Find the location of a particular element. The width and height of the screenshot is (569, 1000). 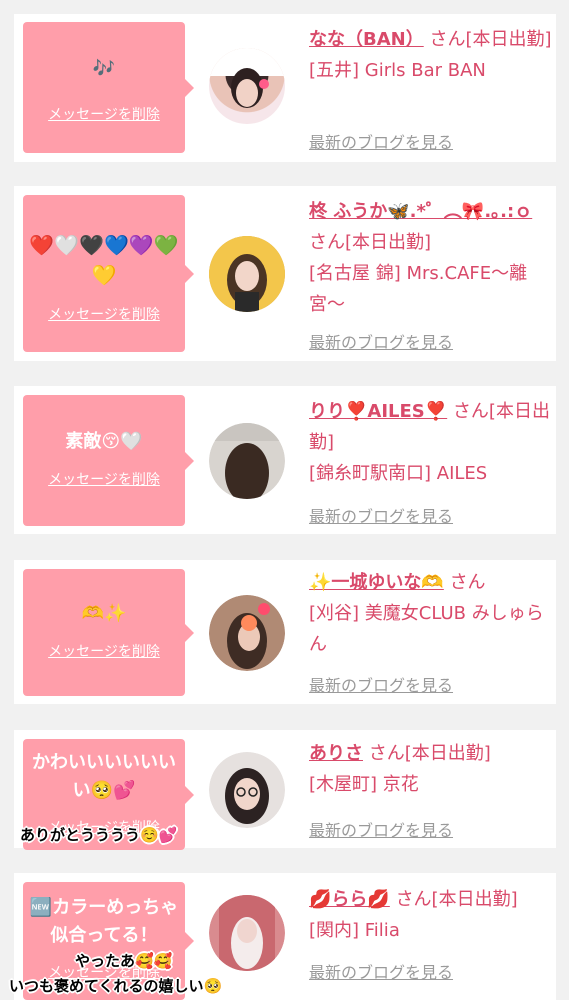

profile-name-link: なな（BAN） is located at coordinates (366, 39).